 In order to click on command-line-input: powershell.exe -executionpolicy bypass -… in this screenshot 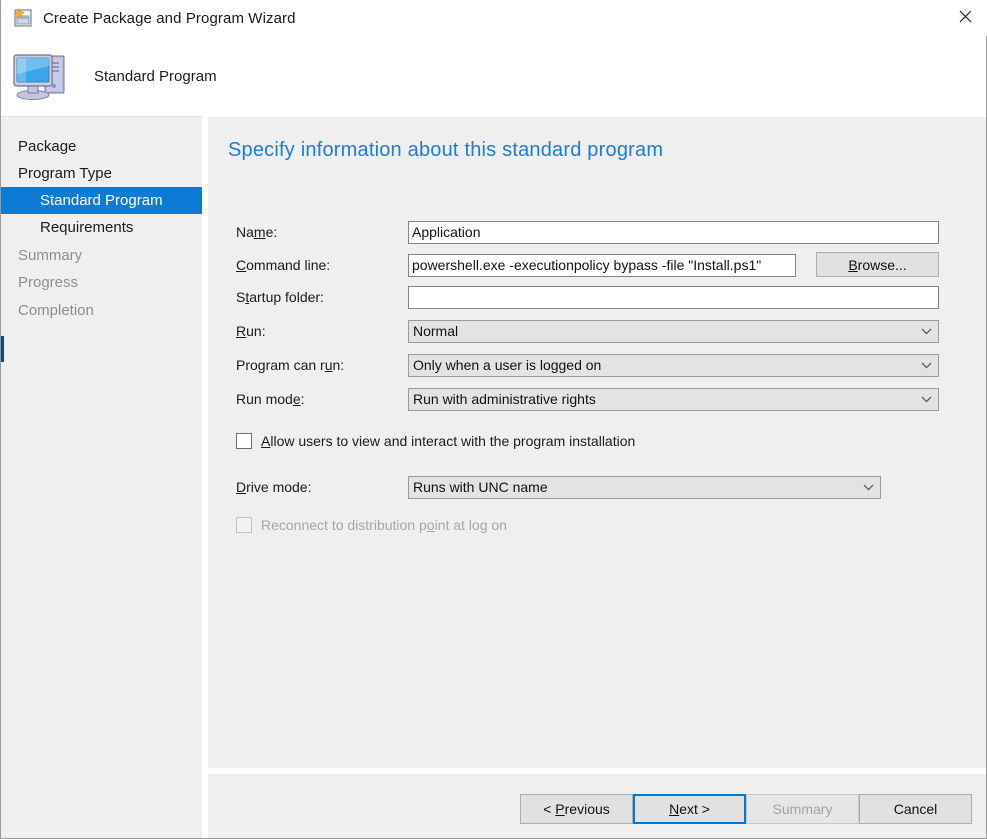, I will do `click(602, 265)`.